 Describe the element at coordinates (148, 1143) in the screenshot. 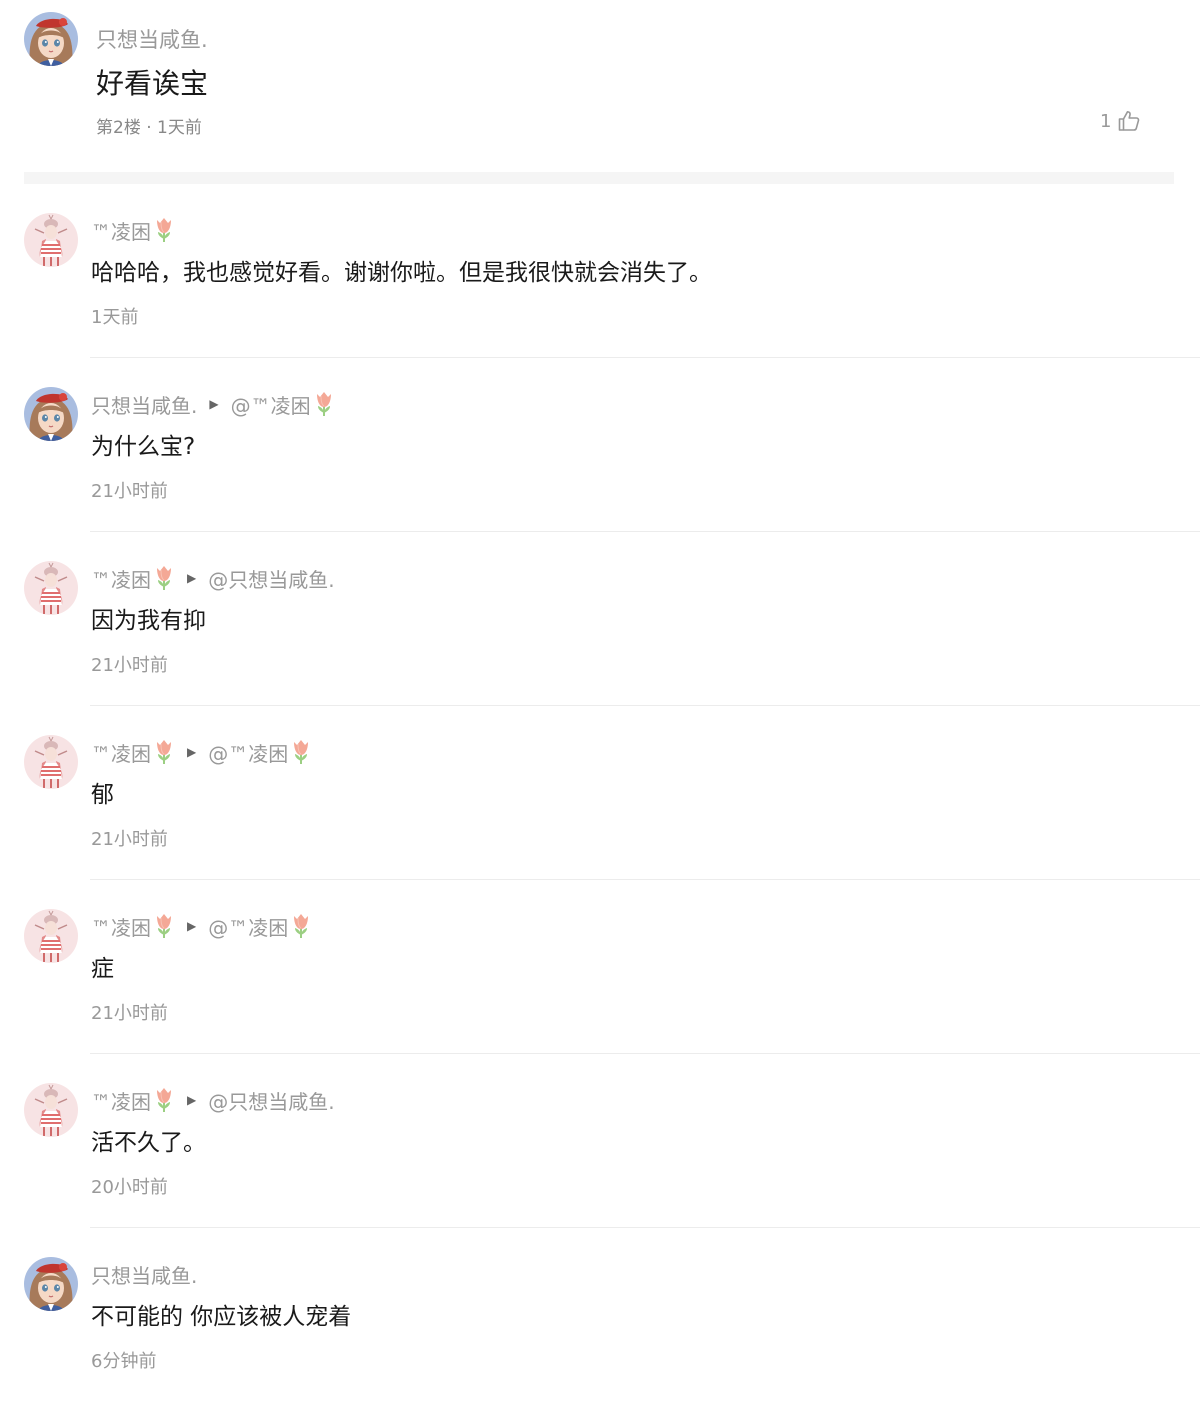

I see `reply-text: 活不久了。` at that location.